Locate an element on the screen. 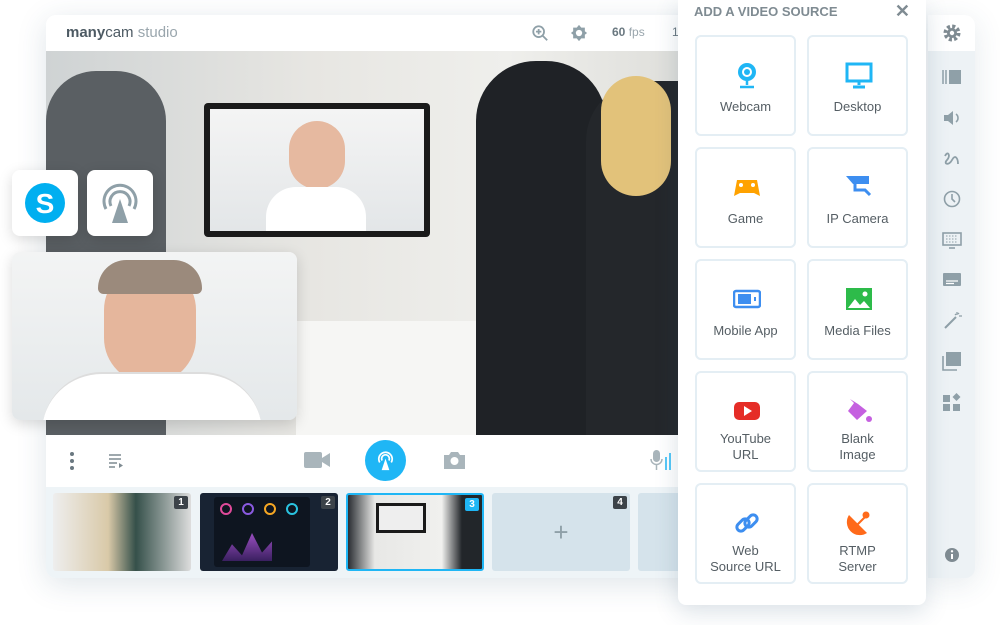  source-label: Media Files is located at coordinates (857, 330).